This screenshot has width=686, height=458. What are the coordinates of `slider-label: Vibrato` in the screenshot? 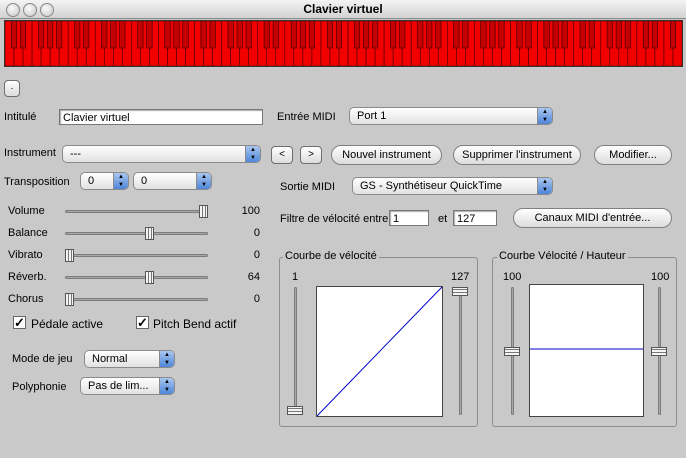 It's located at (25, 255).